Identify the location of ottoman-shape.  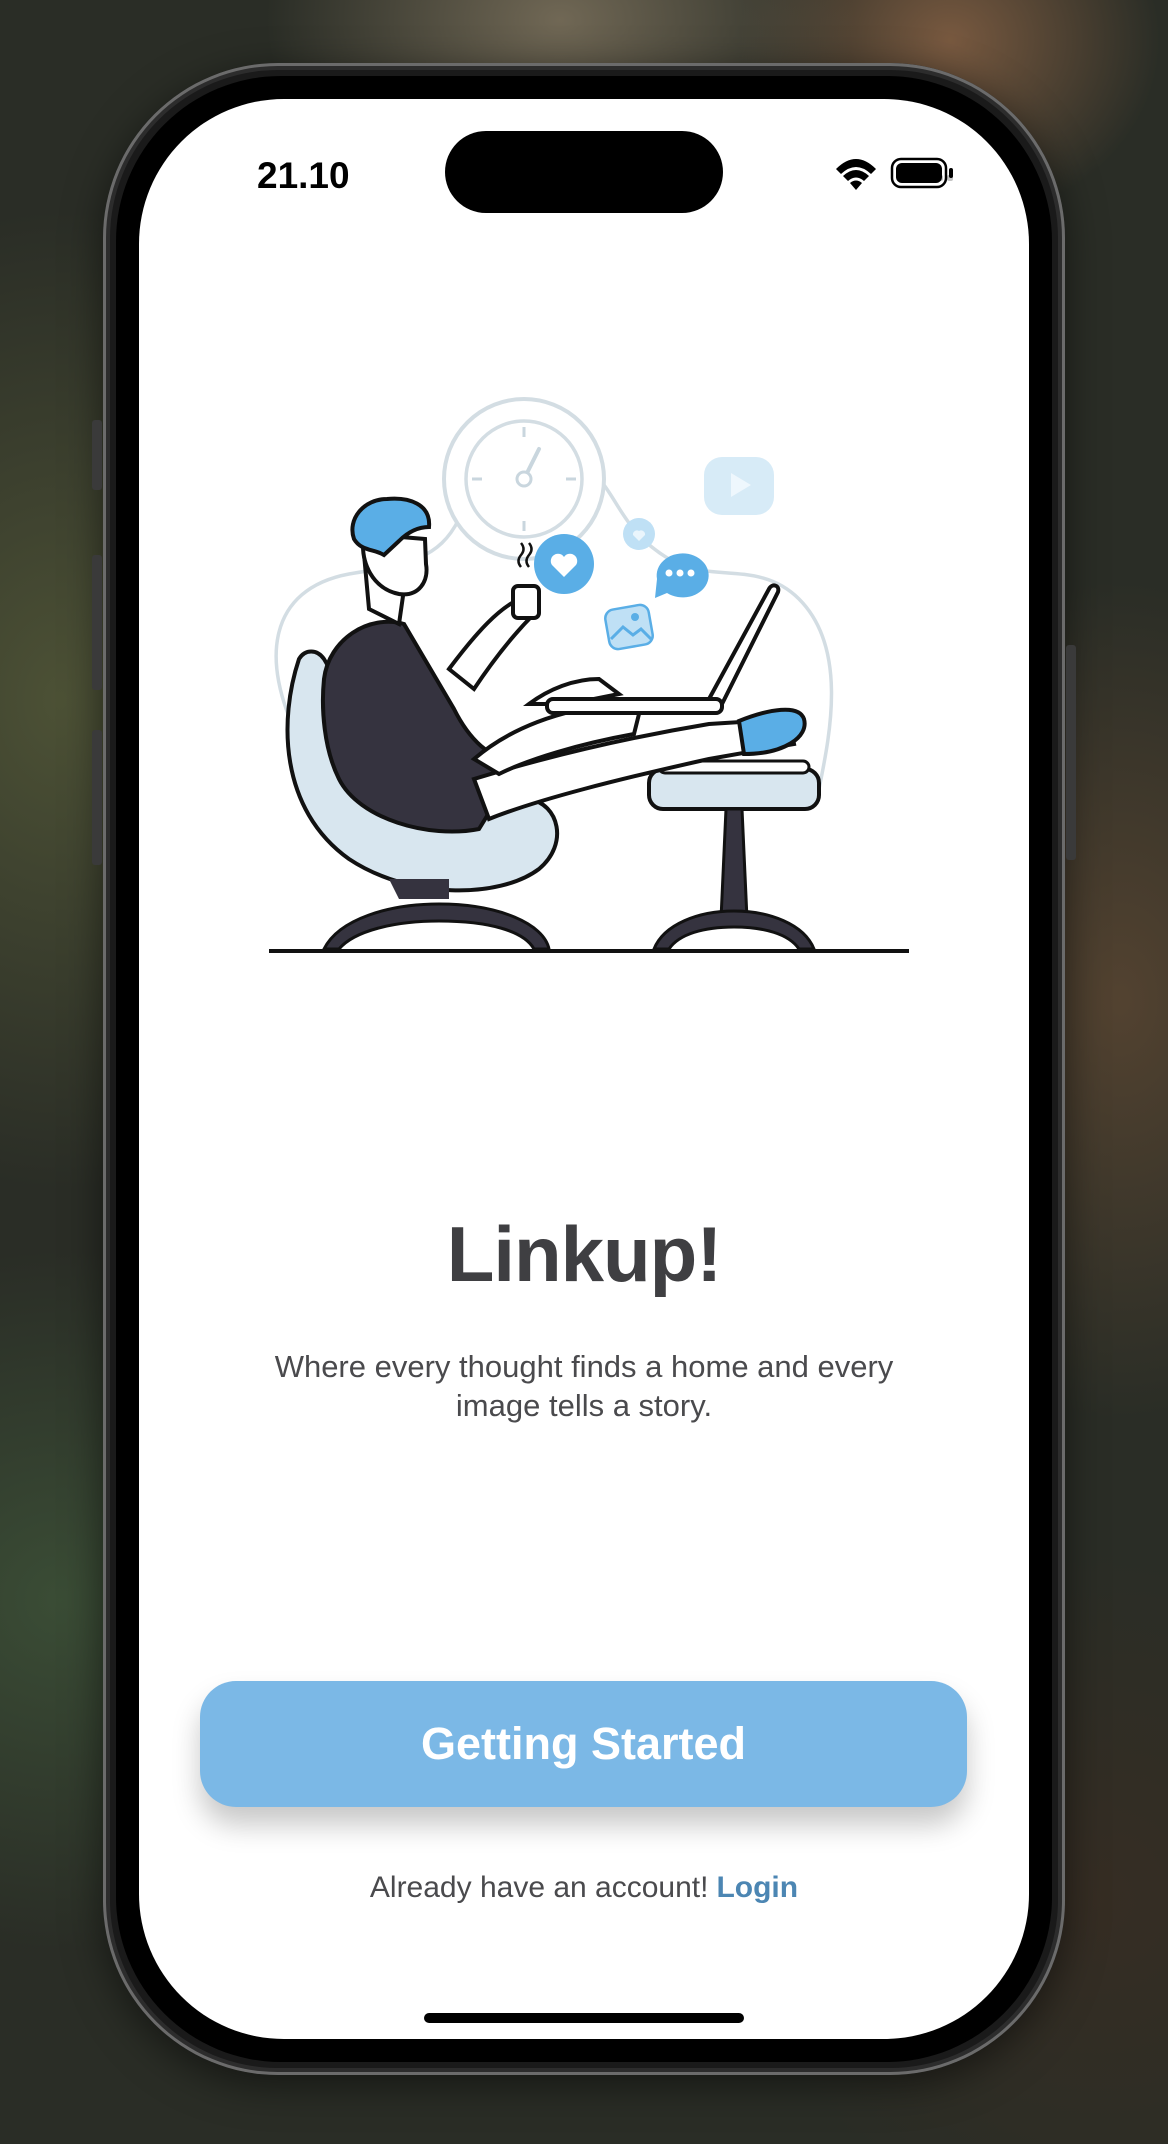
(734, 855).